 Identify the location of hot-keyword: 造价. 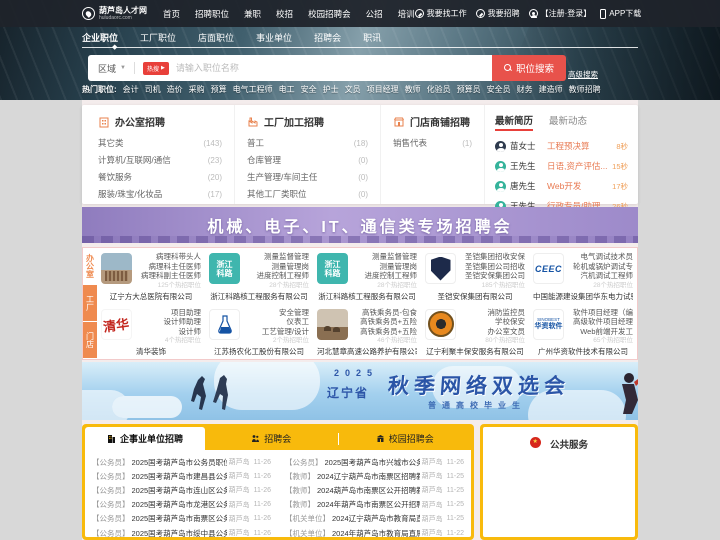
(175, 89).